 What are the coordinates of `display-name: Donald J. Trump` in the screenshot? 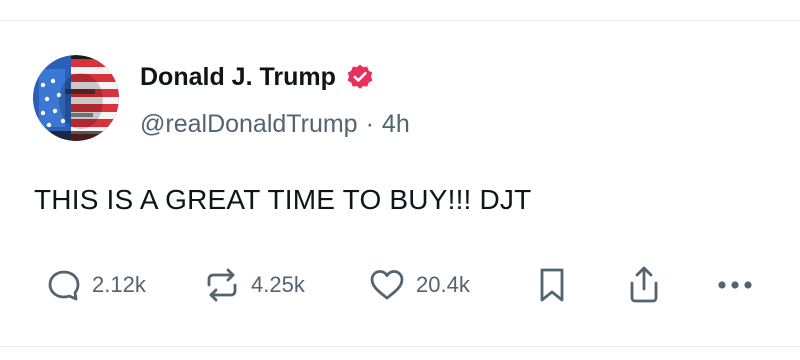 It's located at (238, 77).